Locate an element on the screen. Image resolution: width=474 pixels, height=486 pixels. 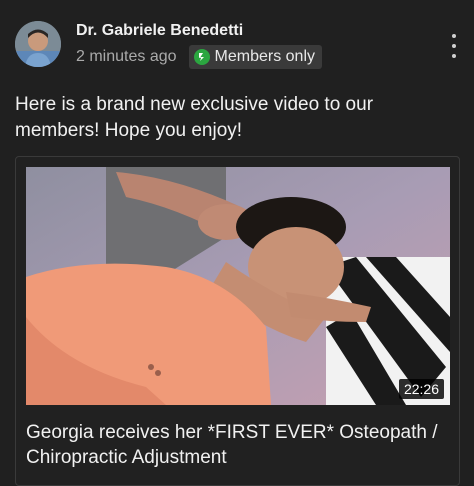
post-meta: 2 minutes ago Members only is located at coordinates (199, 57).